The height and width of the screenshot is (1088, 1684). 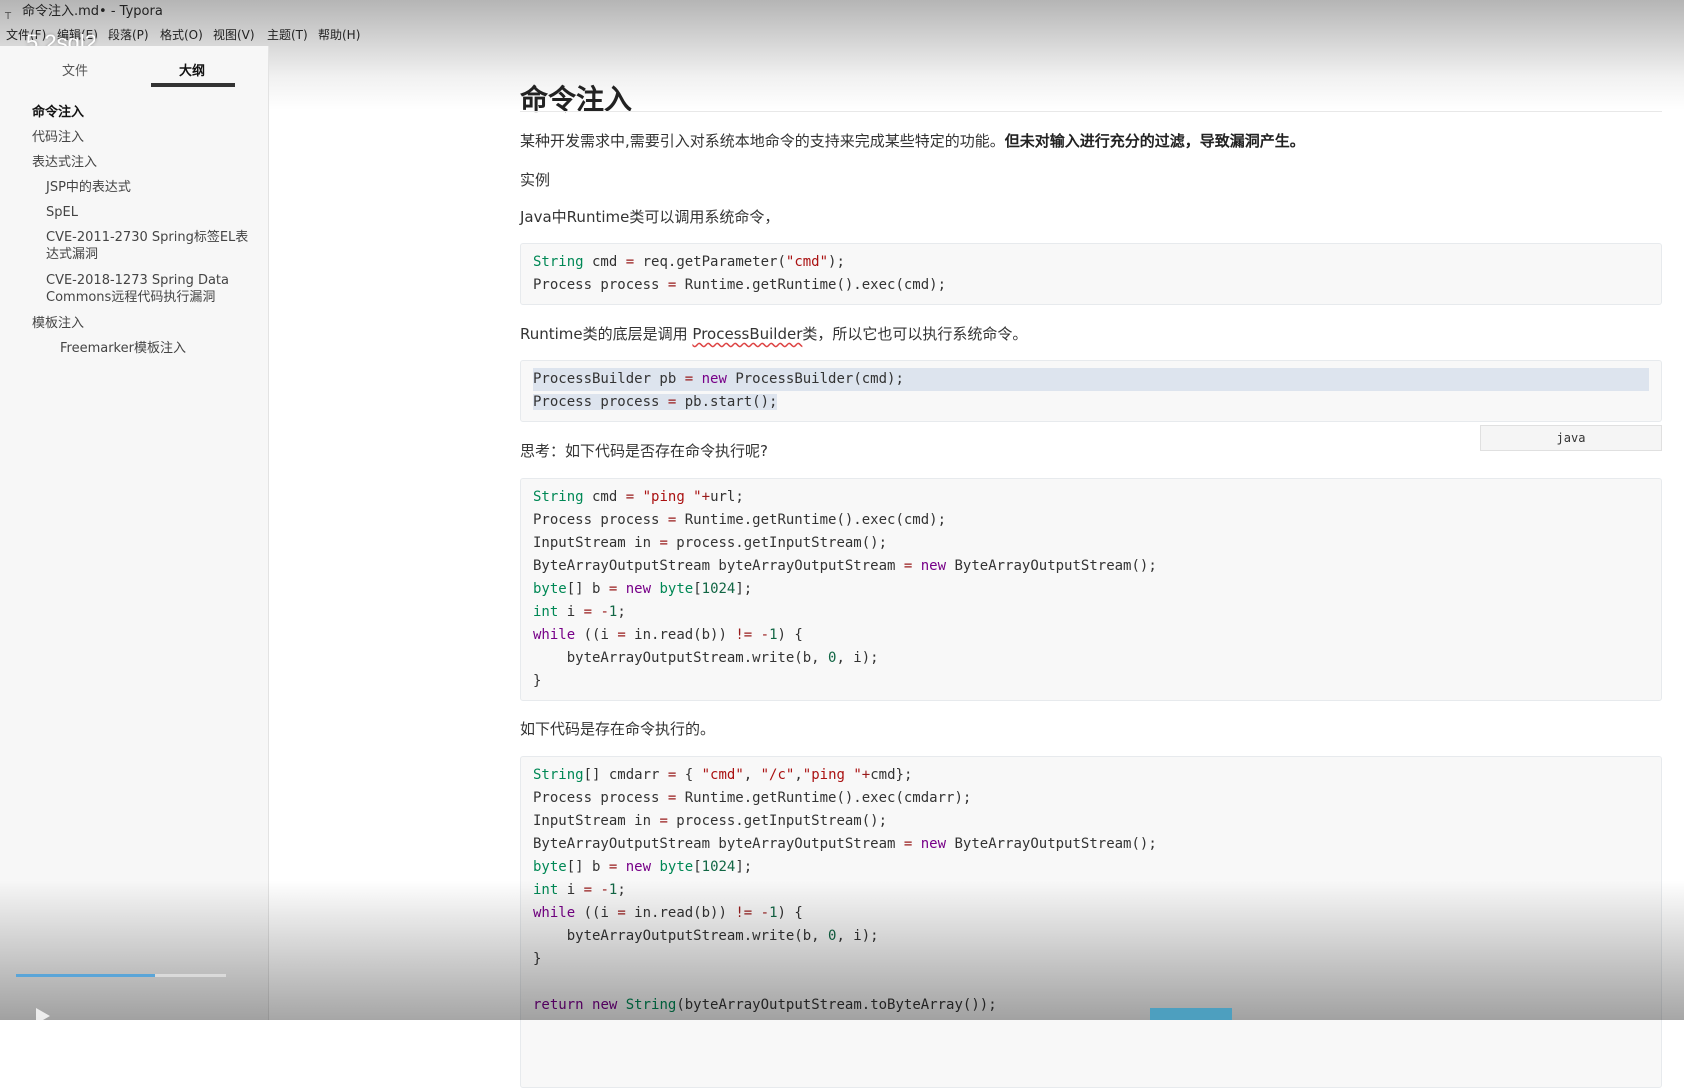 I want to click on outline-item-cve-2011-2730: CVE-2011-2730 Spring标签EL表 达式漏洞, so click(x=147, y=246).